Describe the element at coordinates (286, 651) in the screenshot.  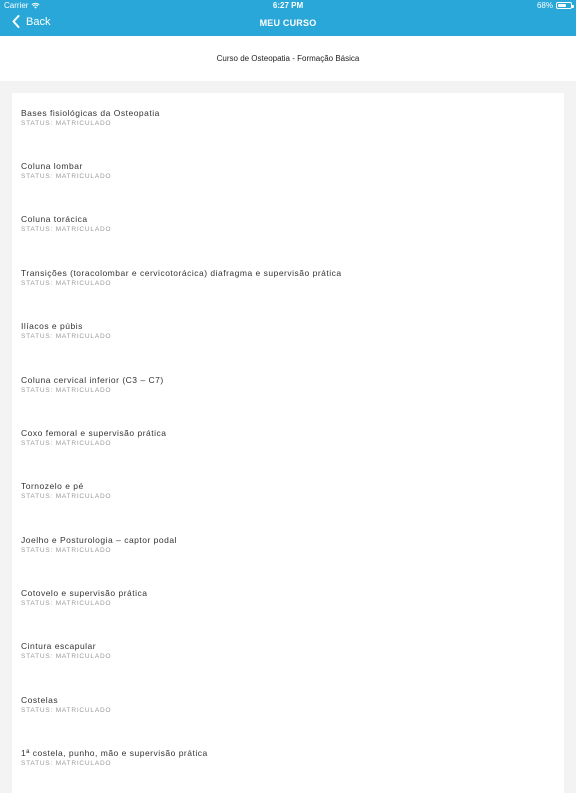
I see `module-item: Cintura escapular STATUS: MATRICULADO` at that location.